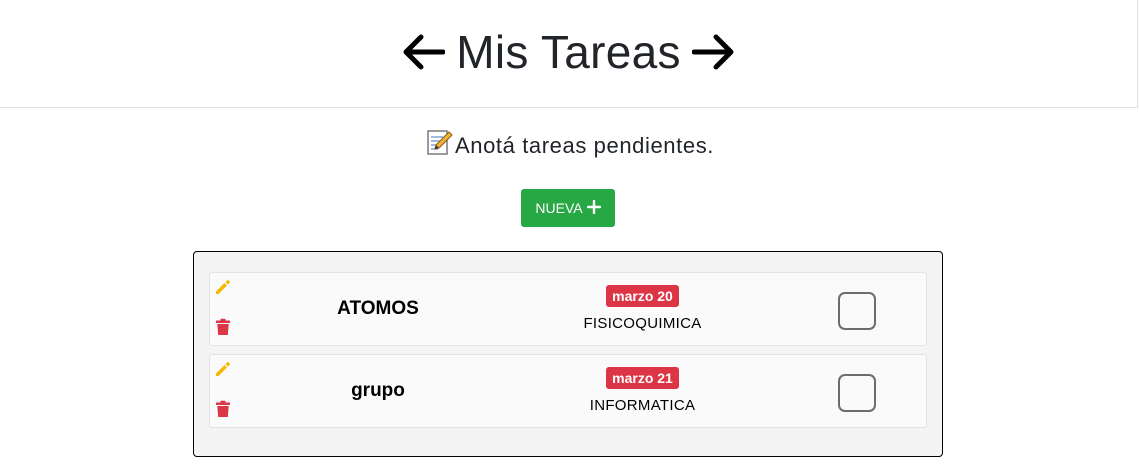 This screenshot has height=475, width=1139. Describe the element at coordinates (584, 145) in the screenshot. I see `subtitle-text: Anotá tareas pendientes.` at that location.